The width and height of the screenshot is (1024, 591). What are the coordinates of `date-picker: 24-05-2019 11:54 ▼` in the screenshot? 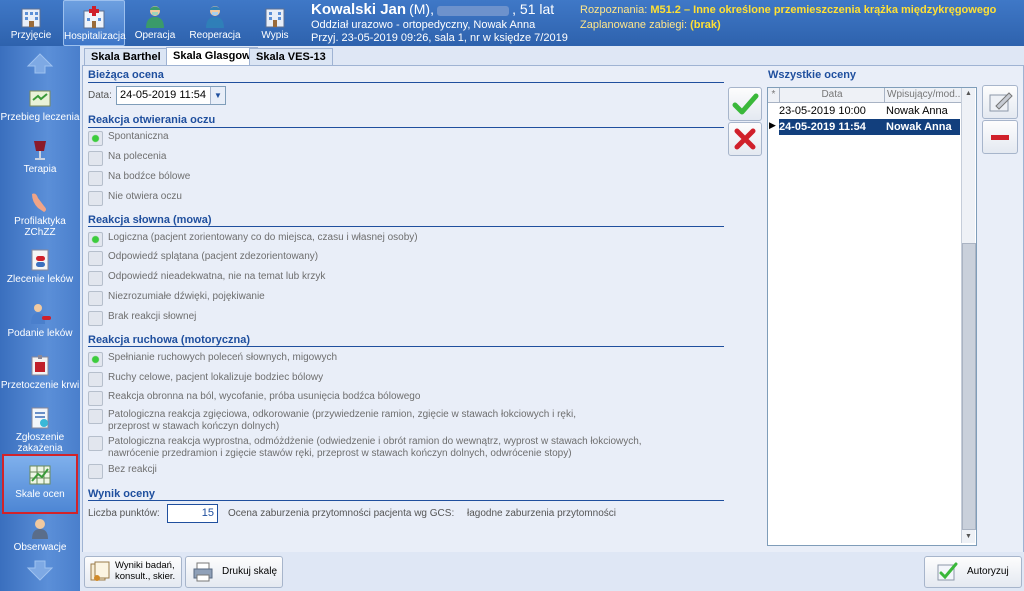 It's located at (171, 95).